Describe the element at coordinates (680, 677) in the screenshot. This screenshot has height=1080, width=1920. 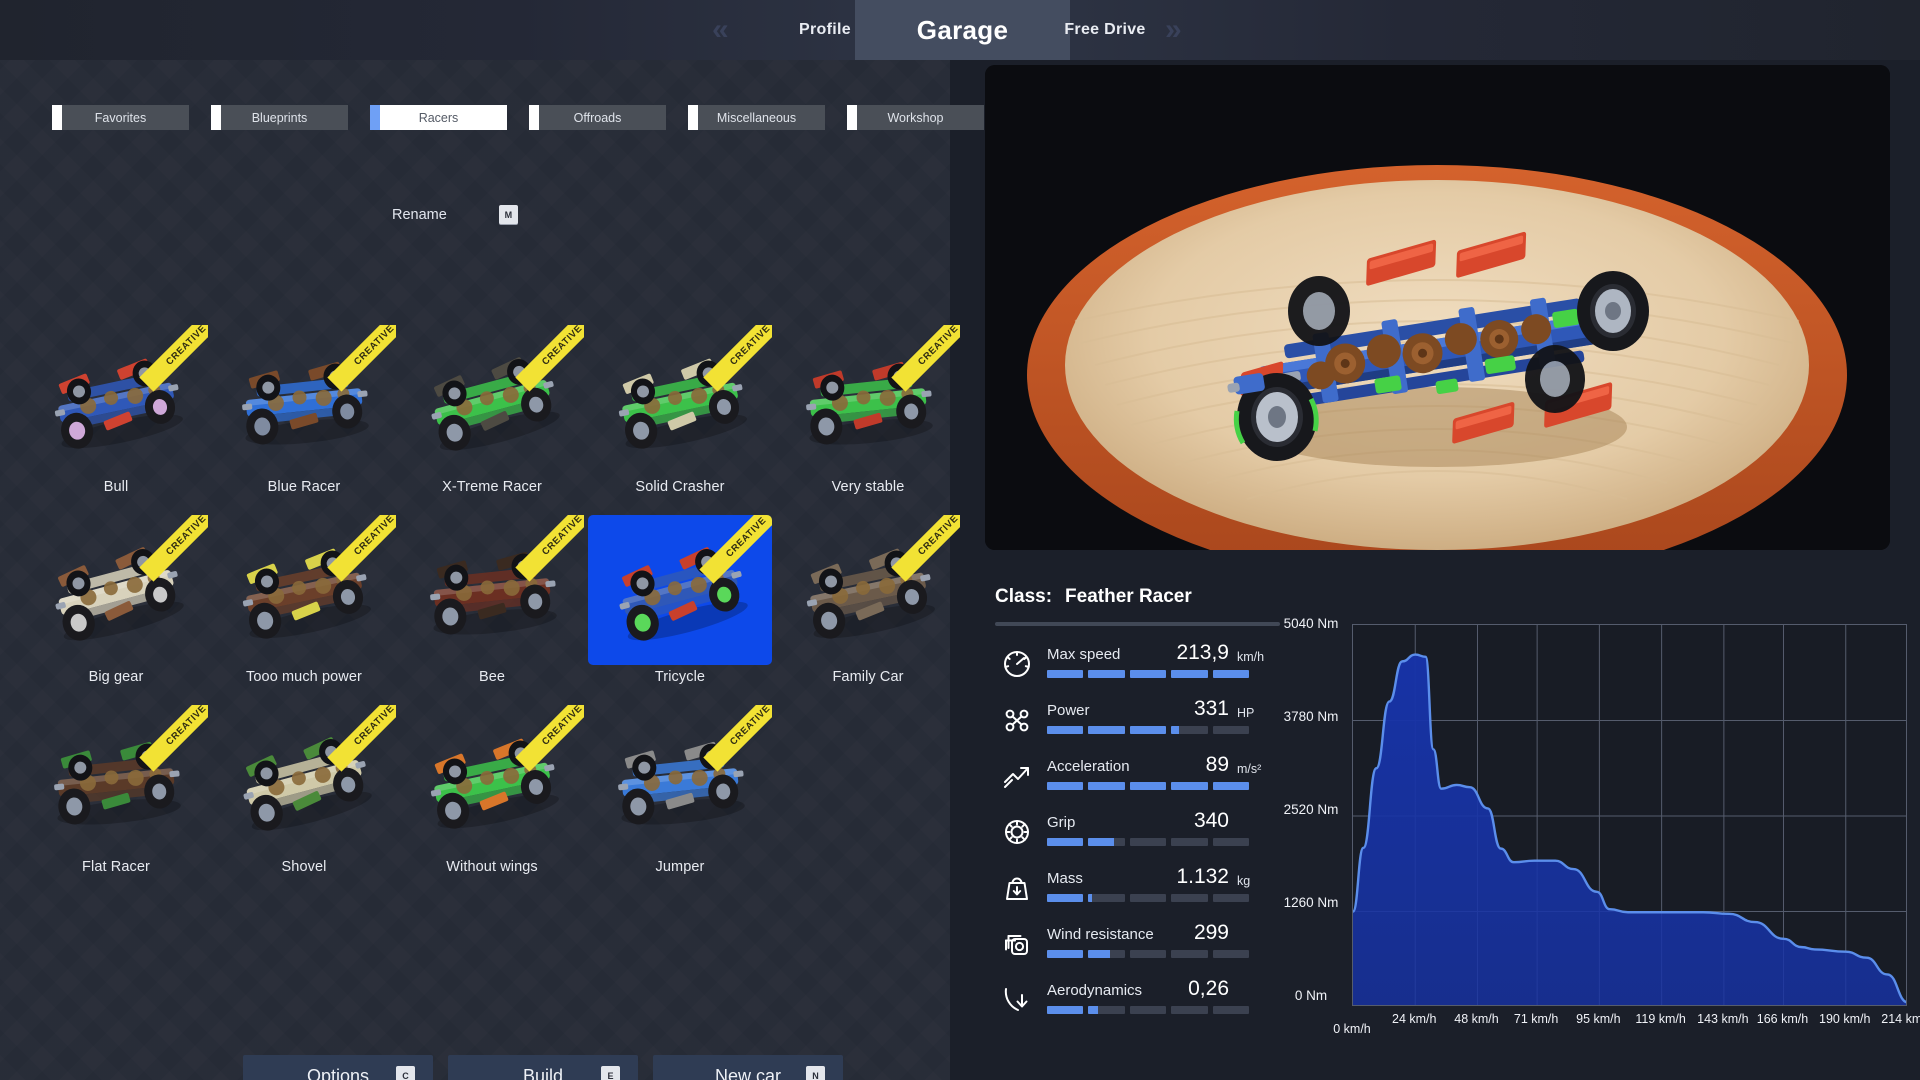
I see `car-name-label: Tricycle` at that location.